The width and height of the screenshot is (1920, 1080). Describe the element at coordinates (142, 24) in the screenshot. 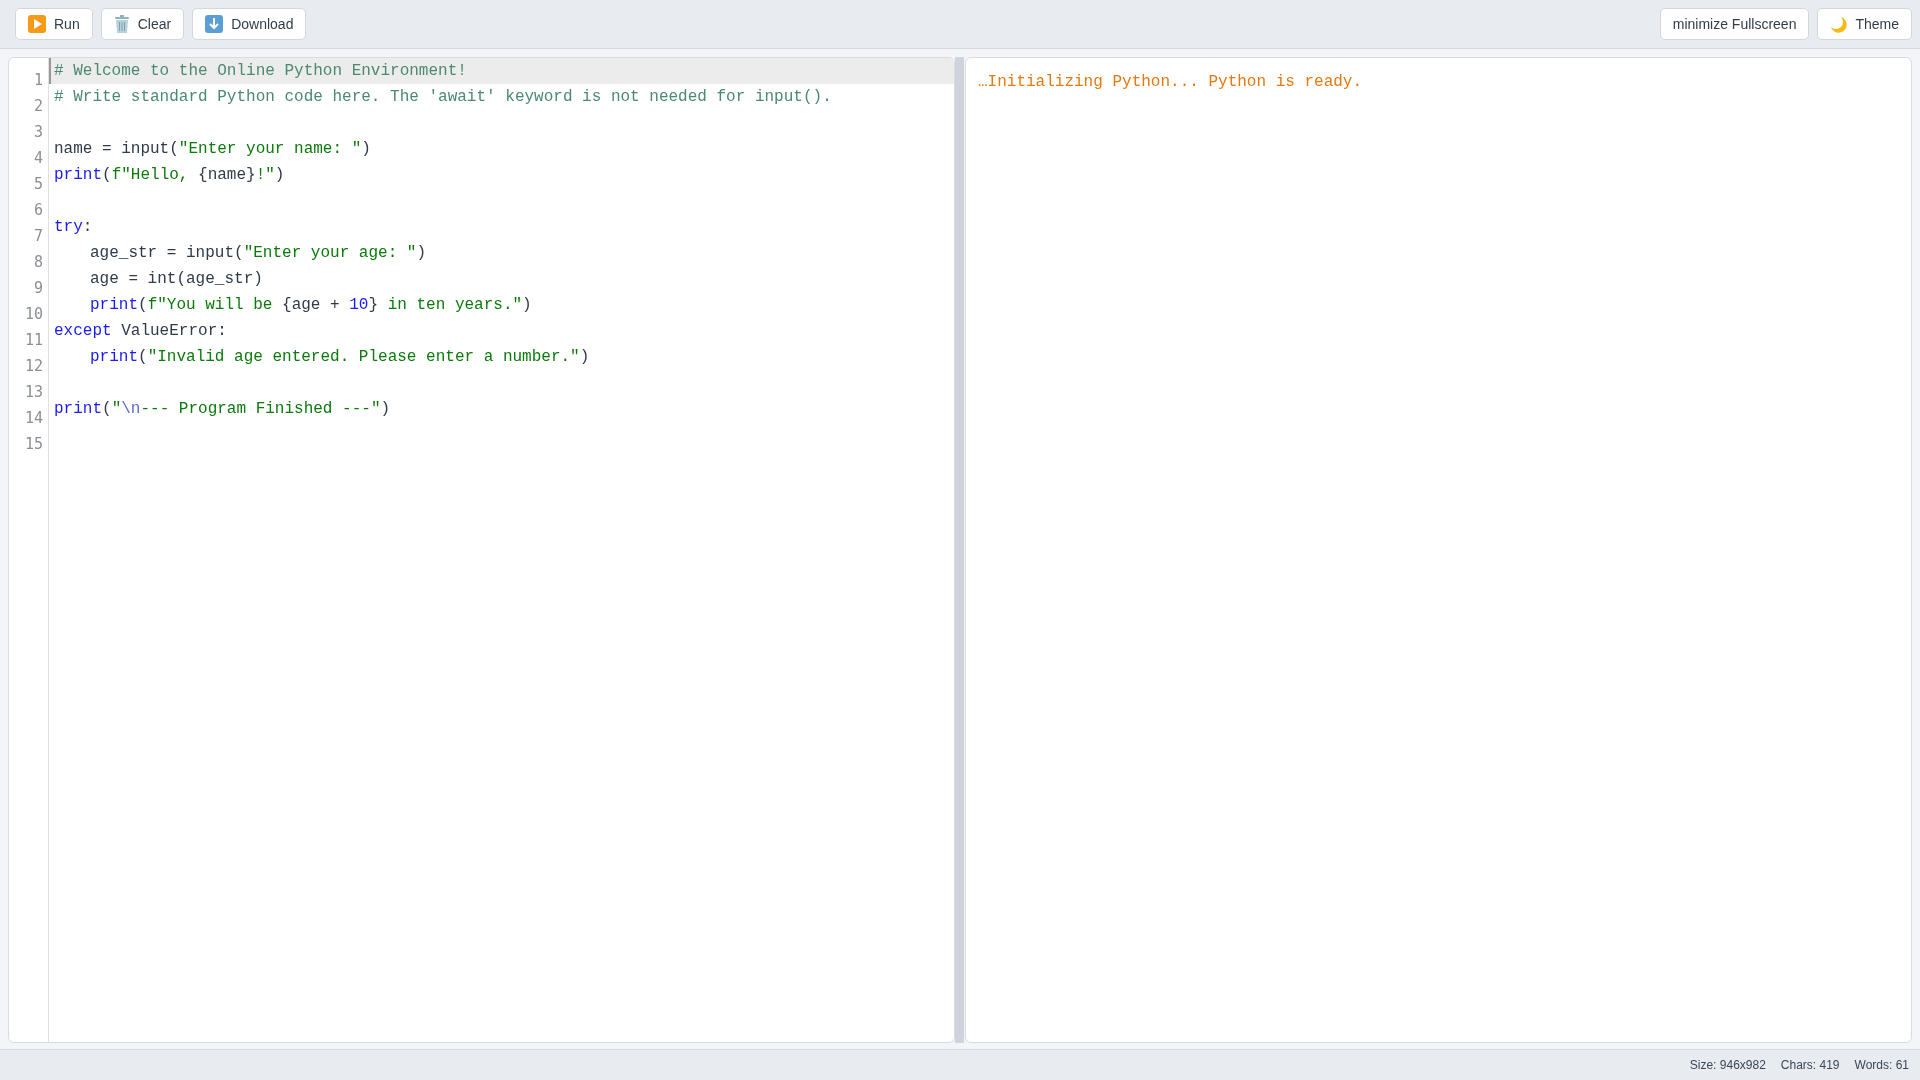

I see `clear-button: Clear` at that location.